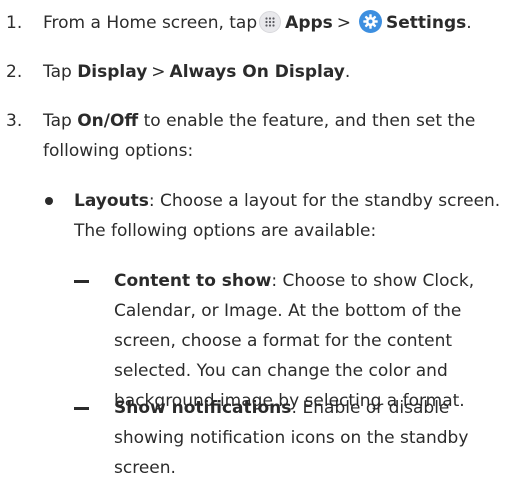 This screenshot has width=527, height=483. Describe the element at coordinates (118, 151) in the screenshot. I see `step-line-2: following options:` at that location.